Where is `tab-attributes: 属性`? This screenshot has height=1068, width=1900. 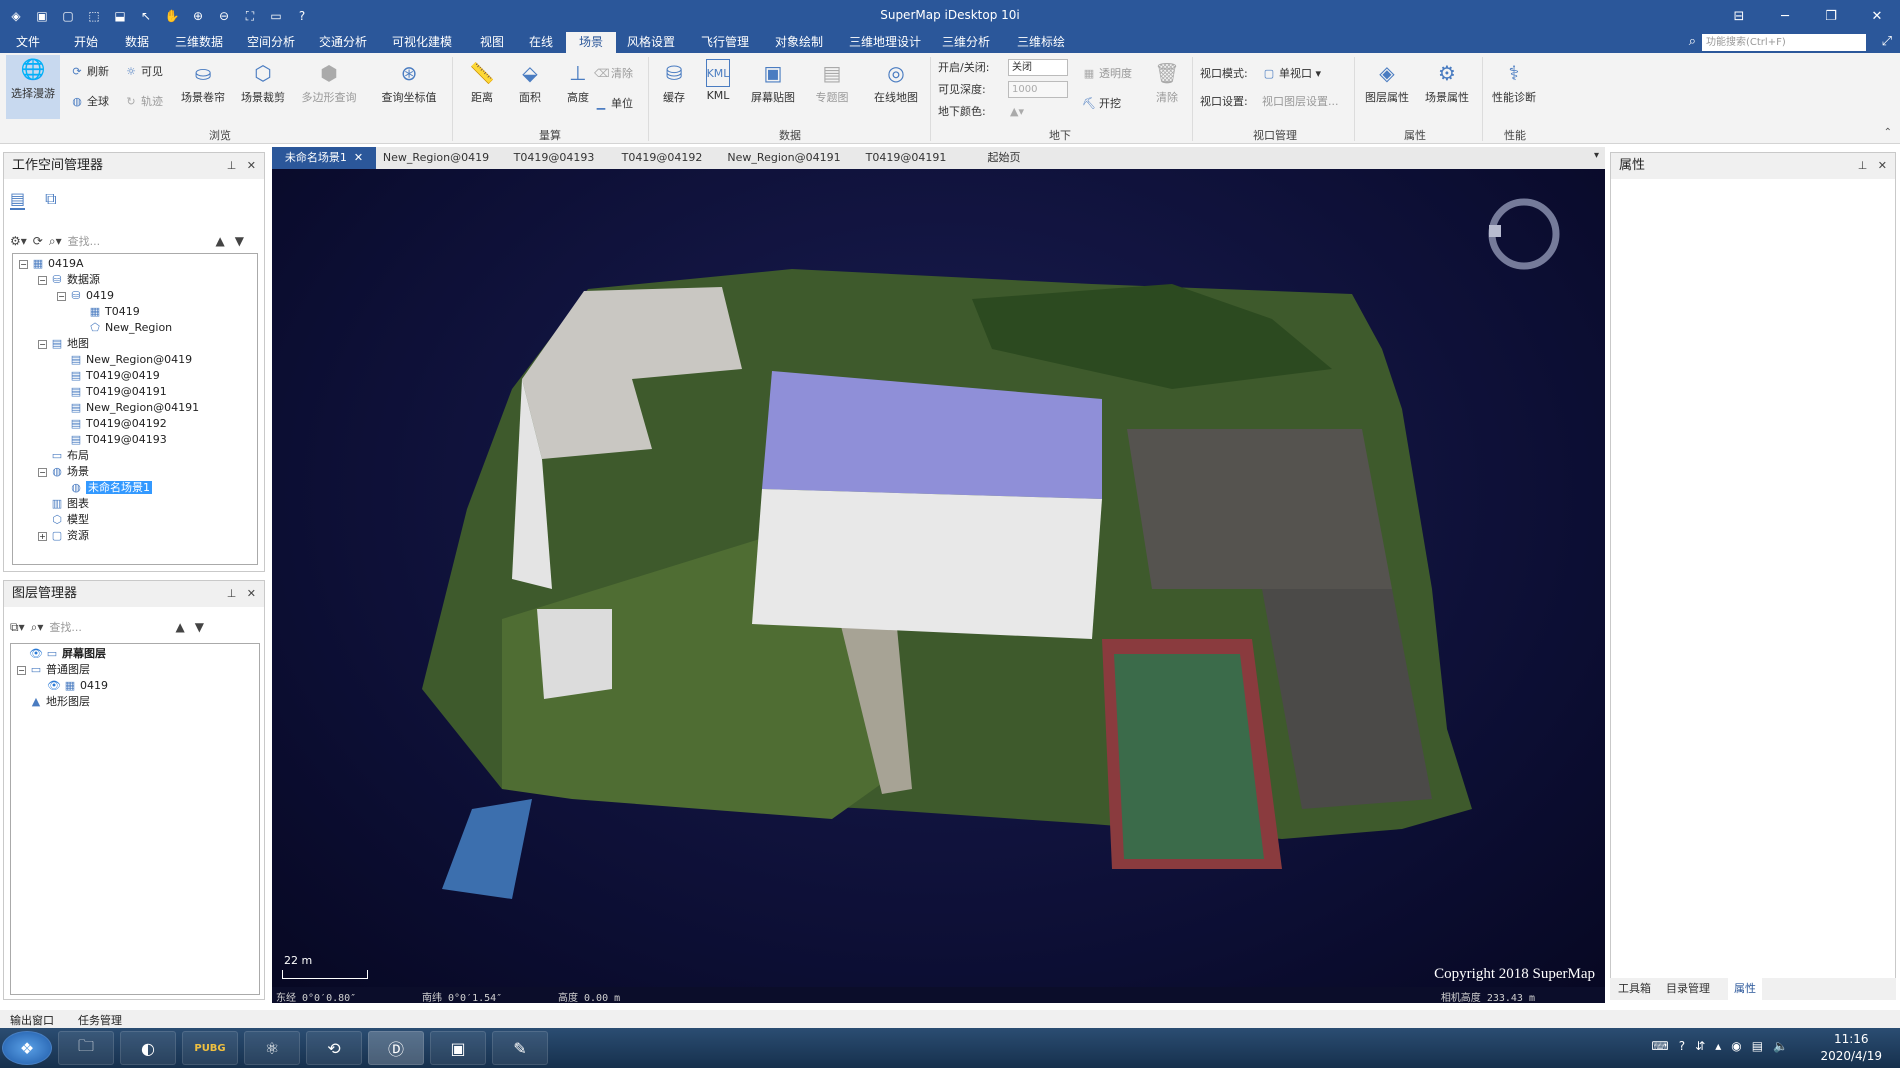 tab-attributes: 属性 is located at coordinates (1745, 989).